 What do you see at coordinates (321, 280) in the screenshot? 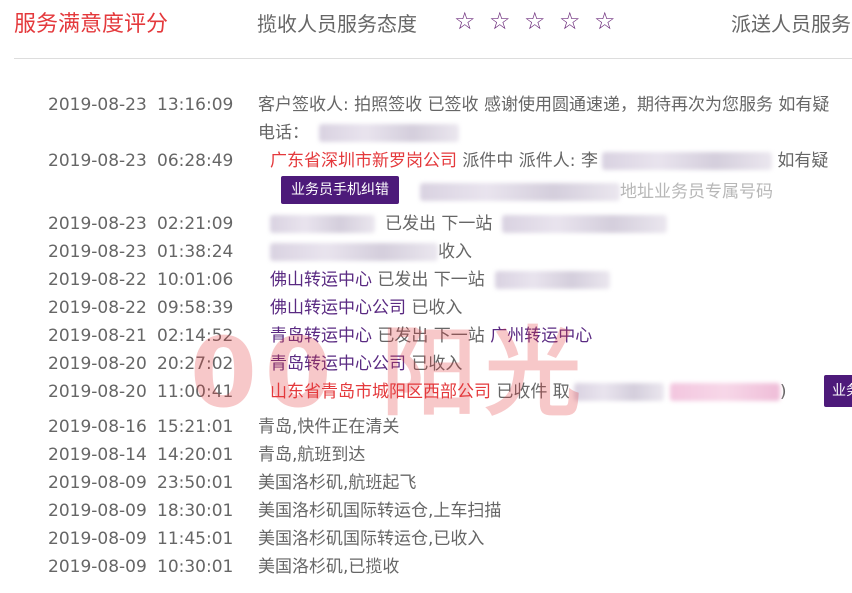
I see `station-link: 佛山转运中心` at bounding box center [321, 280].